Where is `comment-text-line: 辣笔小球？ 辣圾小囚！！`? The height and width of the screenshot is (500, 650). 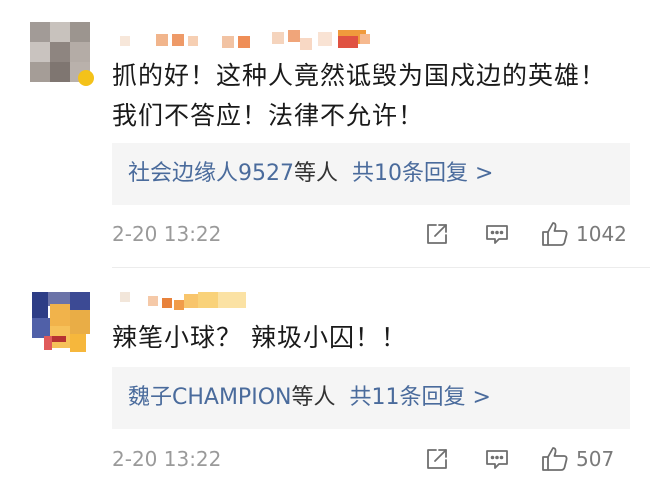 comment-text-line: 辣笔小球？ 辣圾小囚！！ is located at coordinates (259, 337).